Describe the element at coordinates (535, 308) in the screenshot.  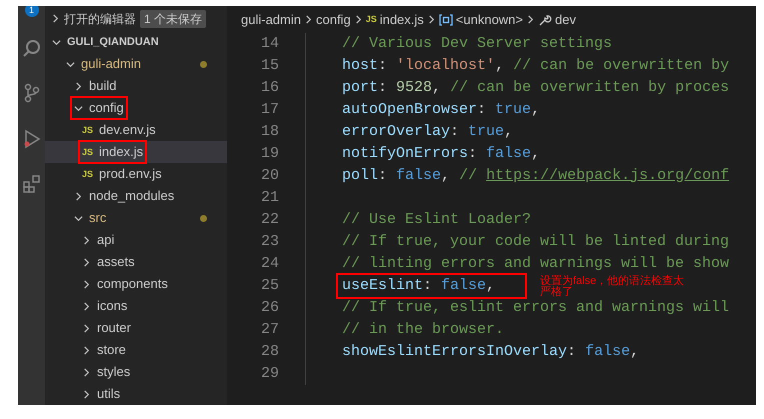
I see `code-line: // If true, eslint errors and warnings will` at that location.